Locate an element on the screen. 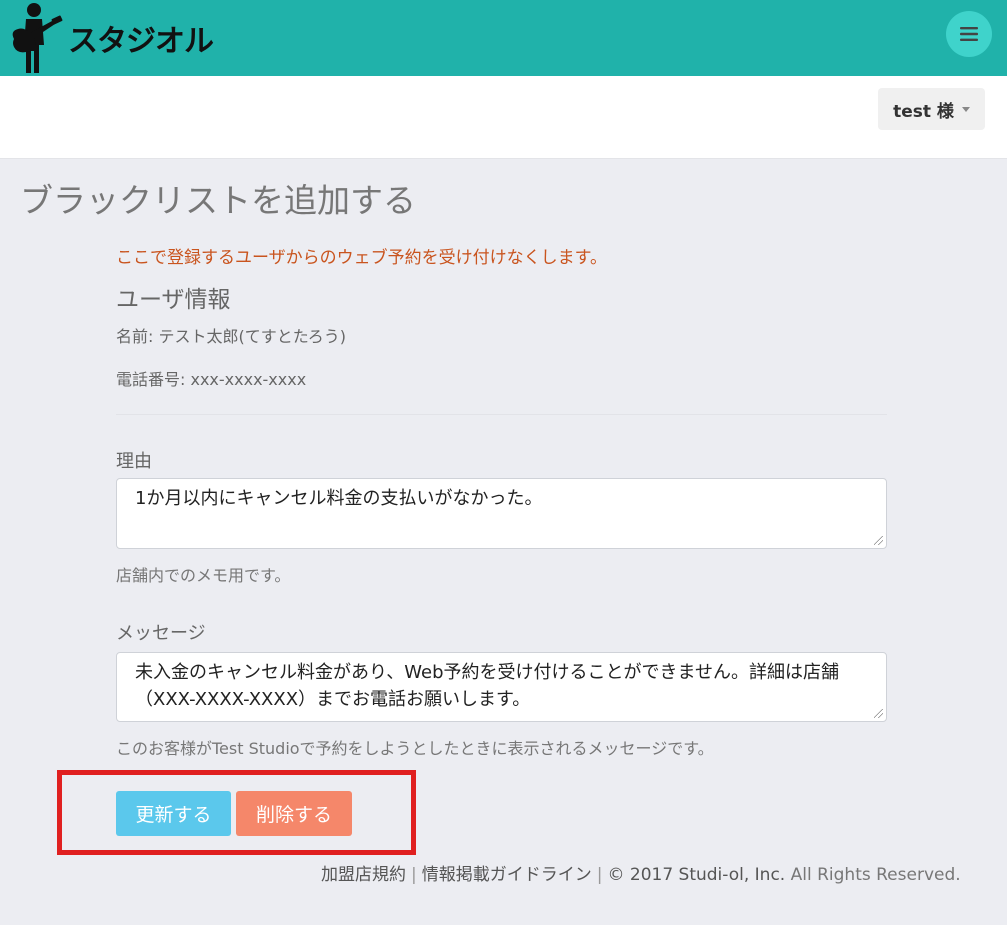 The height and width of the screenshot is (925, 1007). copyright: © 2017 Studi-ol, Inc. is located at coordinates (696, 875).